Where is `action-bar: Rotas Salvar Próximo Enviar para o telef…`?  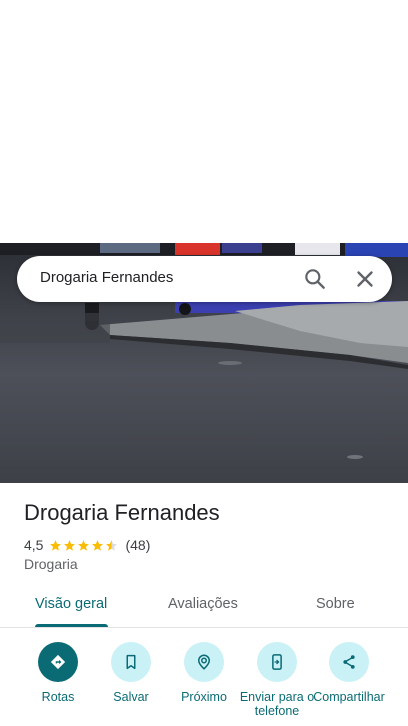
action-bar: Rotas Salvar Próximo Enviar para o telef… is located at coordinates (204, 683).